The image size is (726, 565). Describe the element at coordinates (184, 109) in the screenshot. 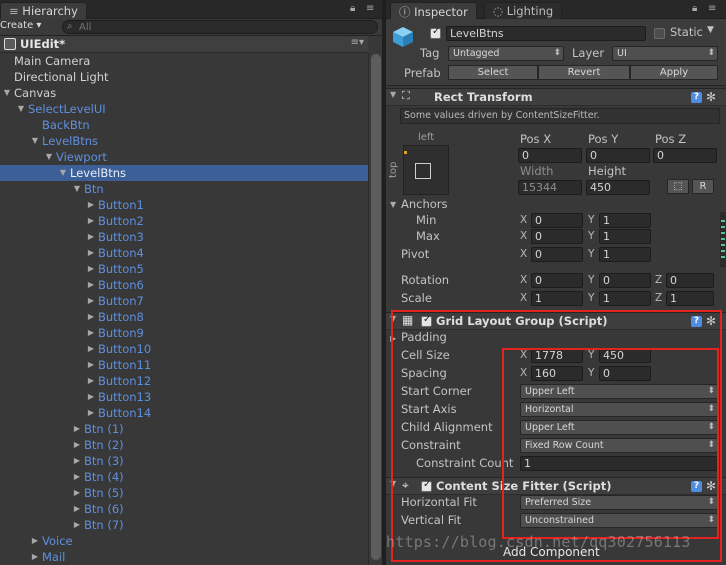

I see `hierarchy-row: ▼ SelectLevelUI` at that location.